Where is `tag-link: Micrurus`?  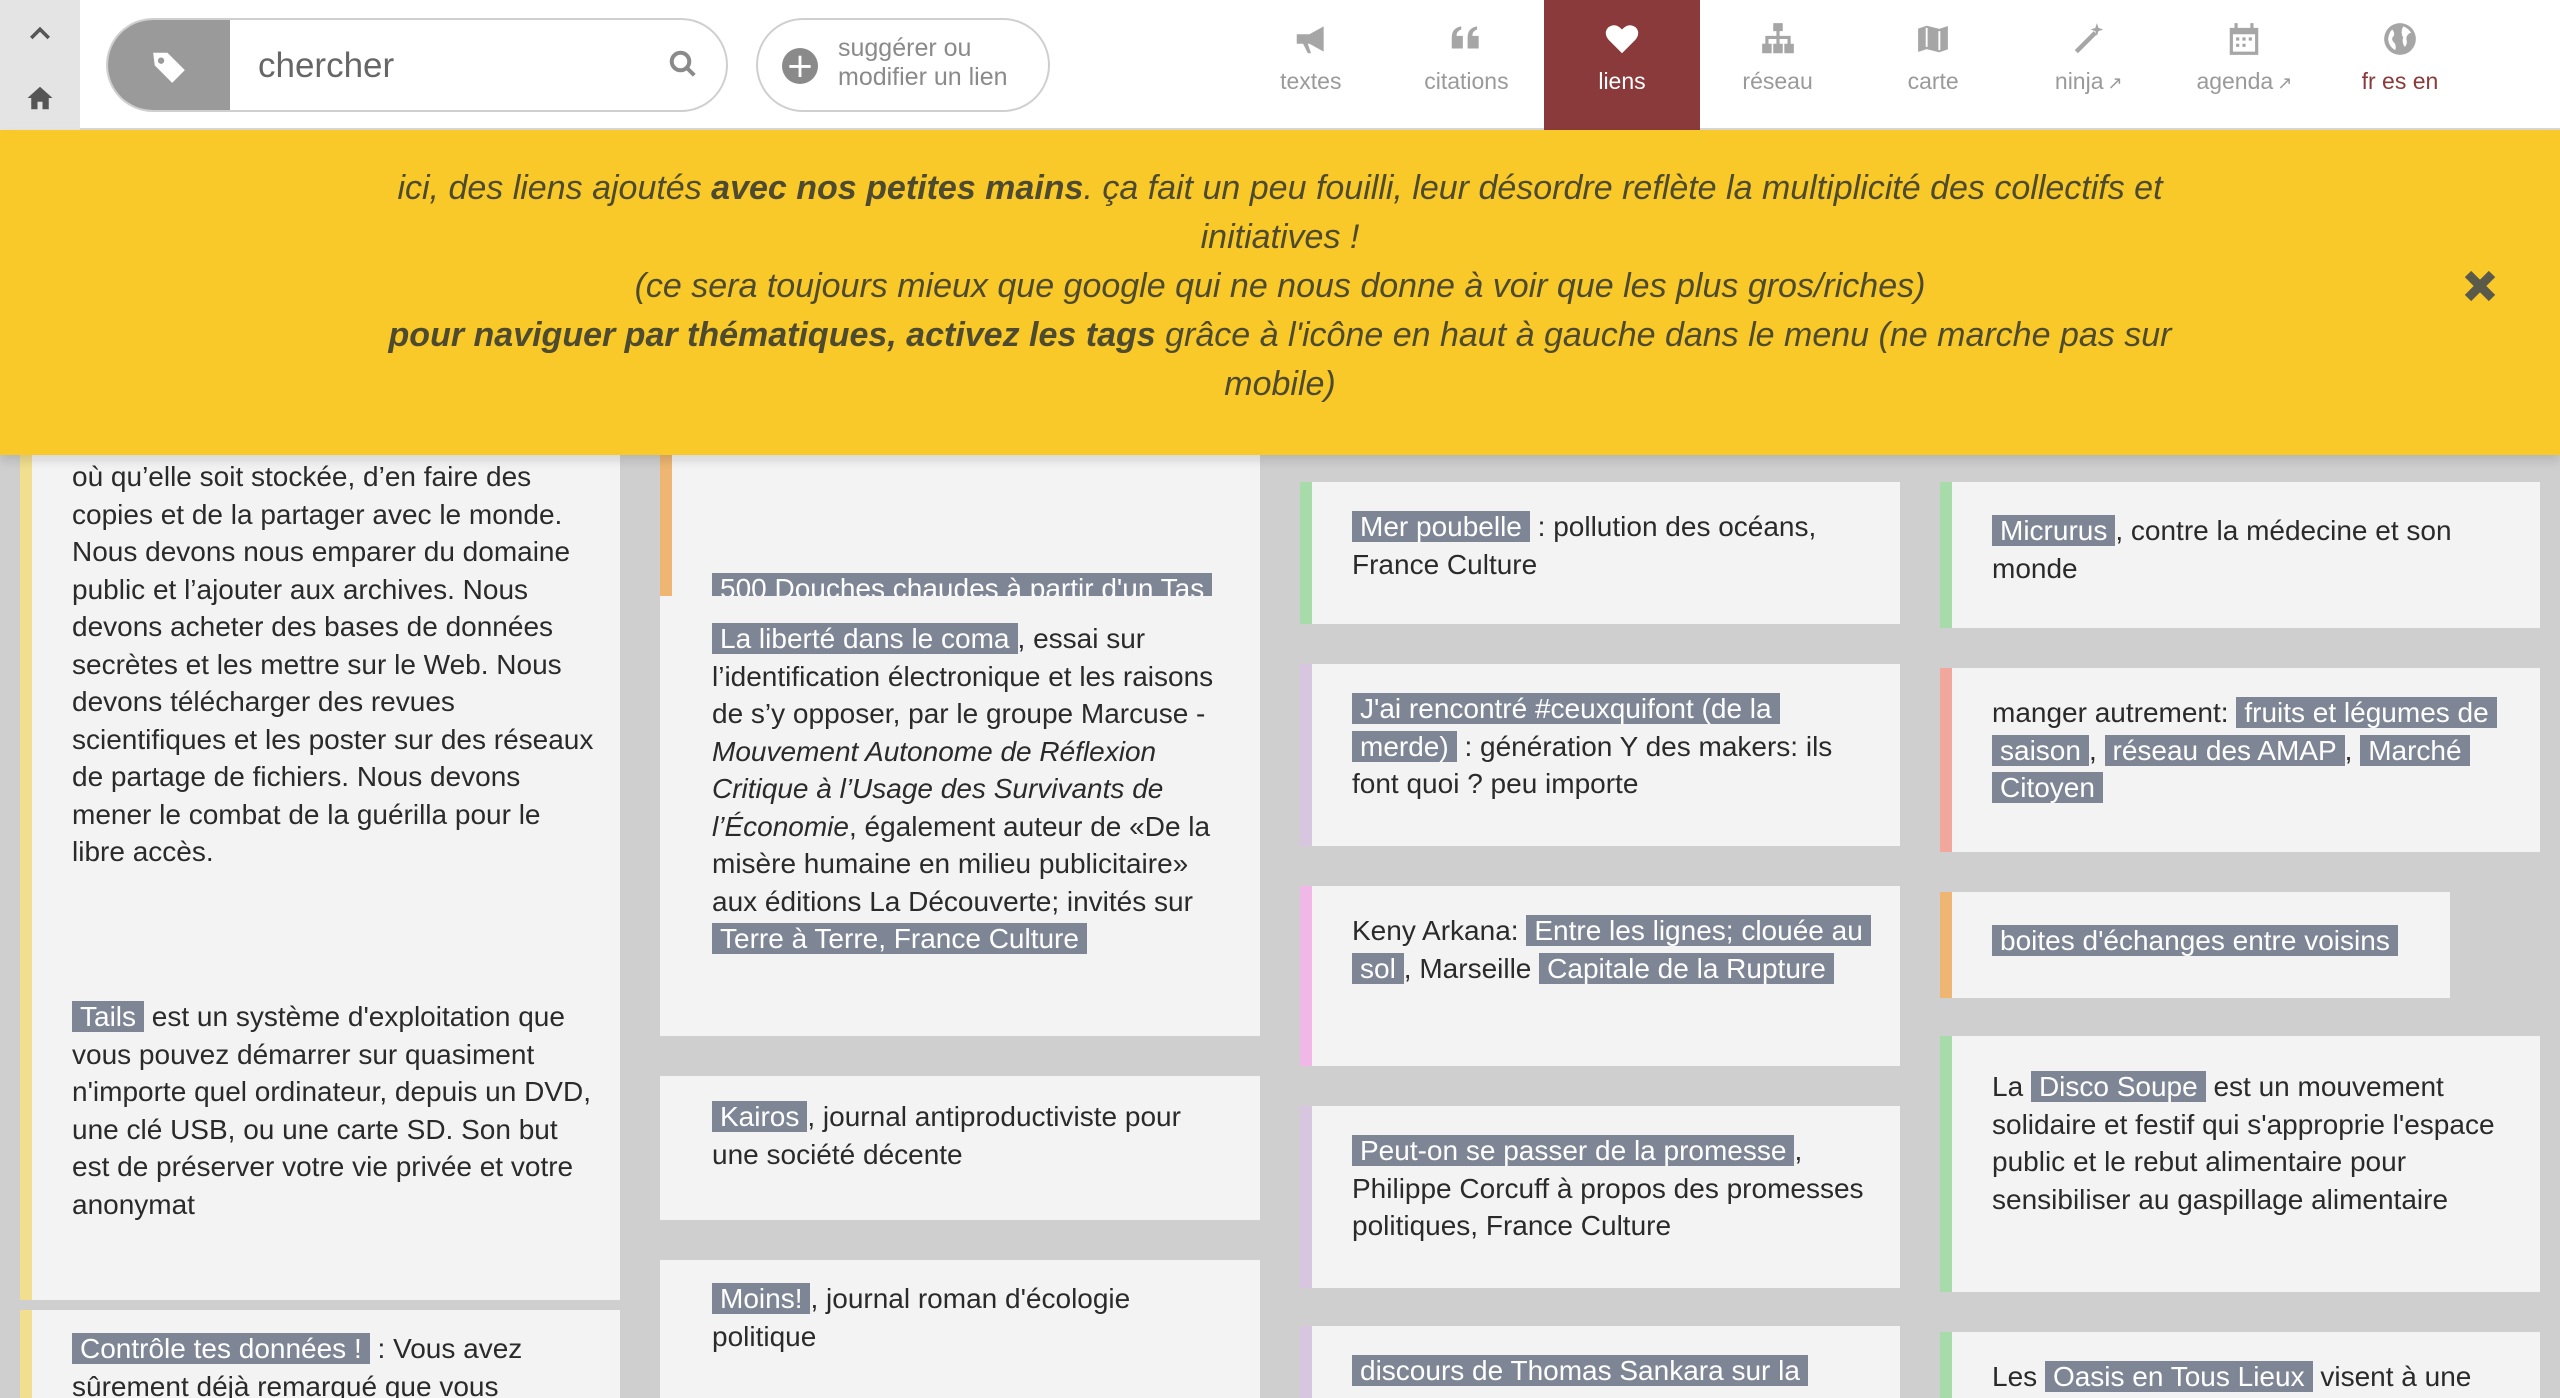
tag-link: Micrurus is located at coordinates (2054, 530).